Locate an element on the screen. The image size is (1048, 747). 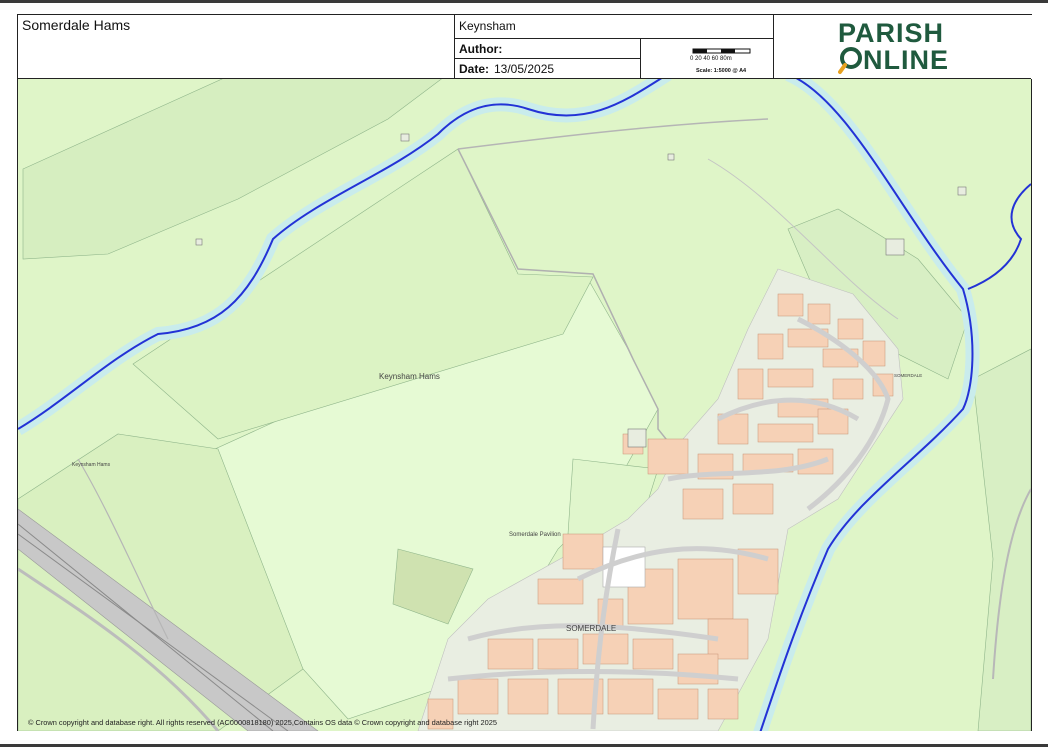
location-name: Keynsham is located at coordinates (487, 26).